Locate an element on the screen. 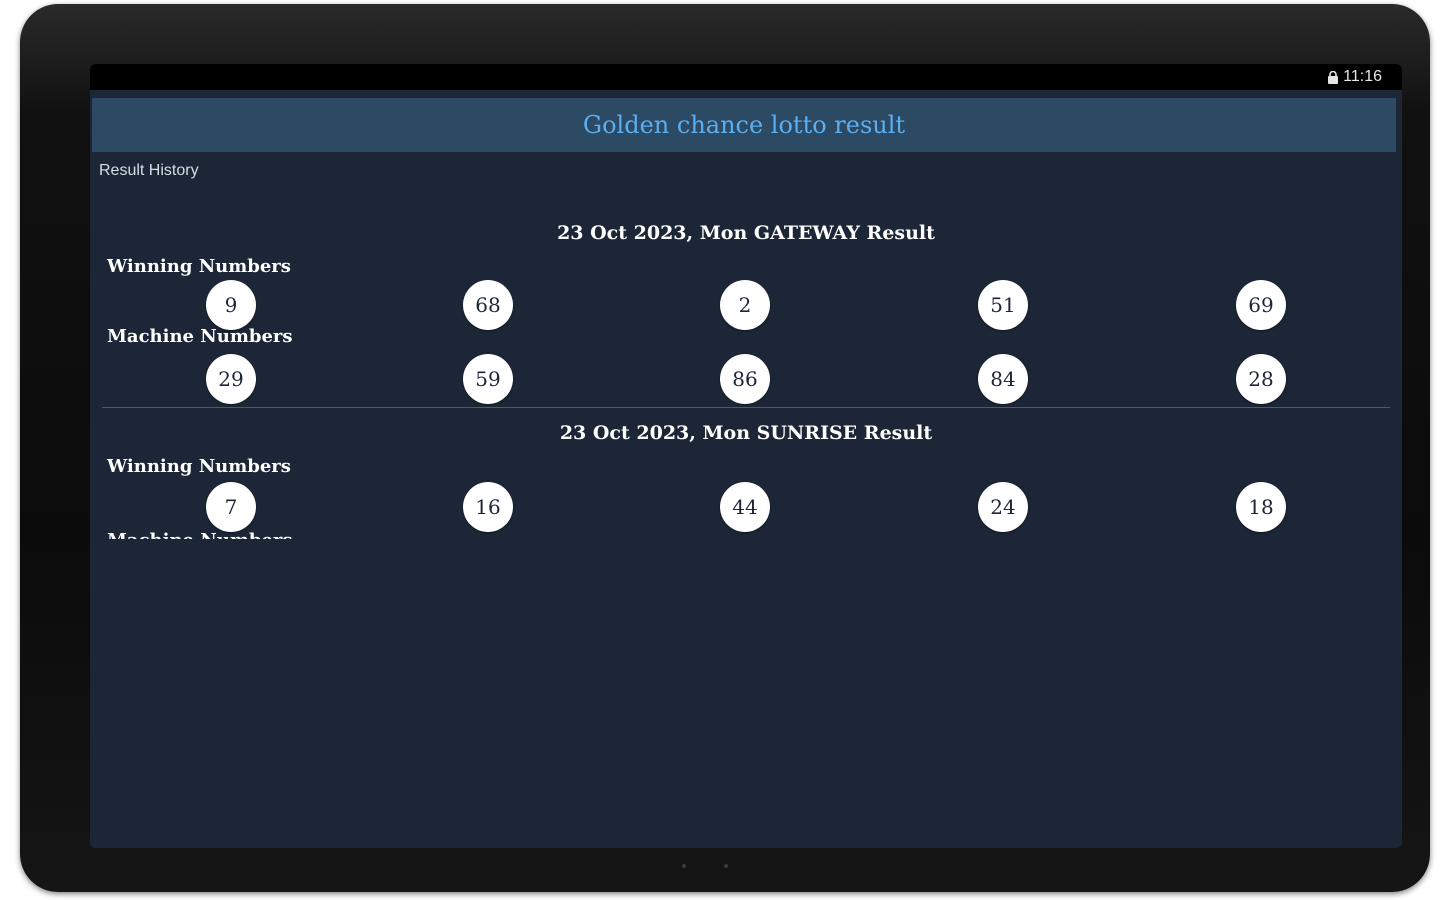 The image size is (1449, 900). lotto-ball: 9 is located at coordinates (231, 305).